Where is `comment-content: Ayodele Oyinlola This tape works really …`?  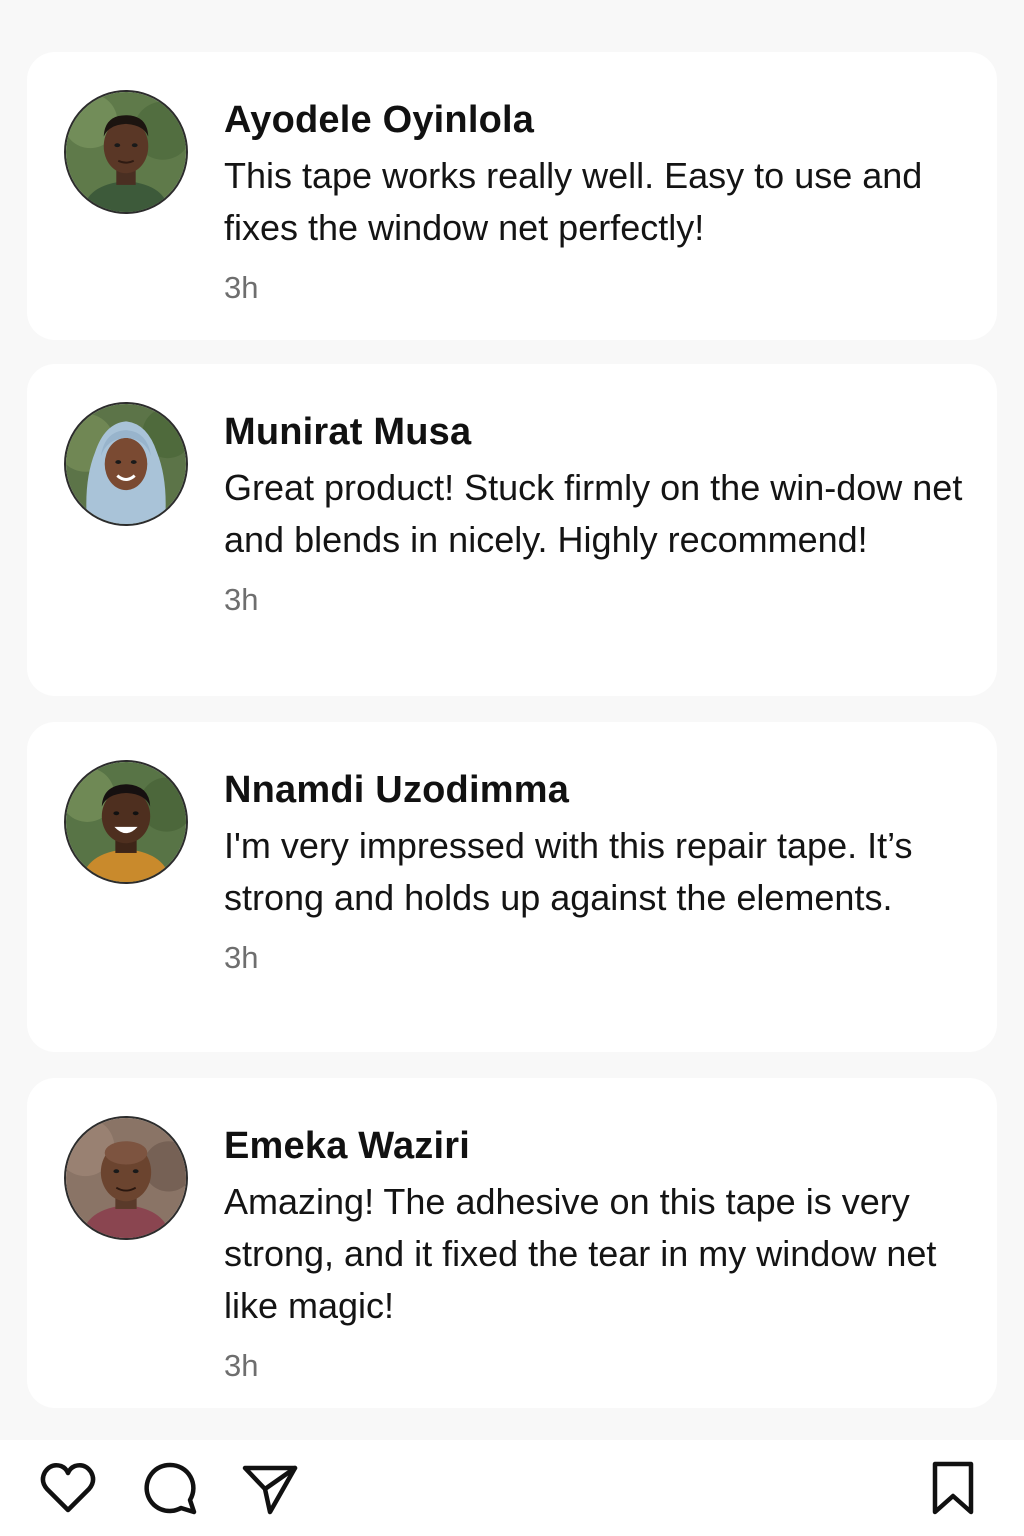 comment-content: Ayodele Oyinlola This tape works really … is located at coordinates (594, 202).